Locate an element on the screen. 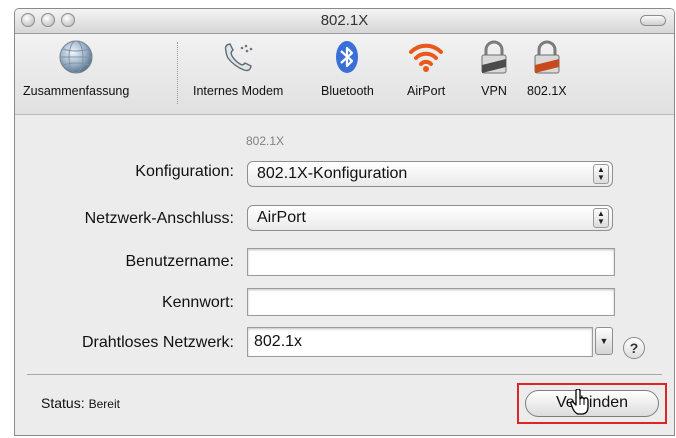 This screenshot has height=438, width=676. netzwerk-anschluss-value: AirPort is located at coordinates (281, 217).